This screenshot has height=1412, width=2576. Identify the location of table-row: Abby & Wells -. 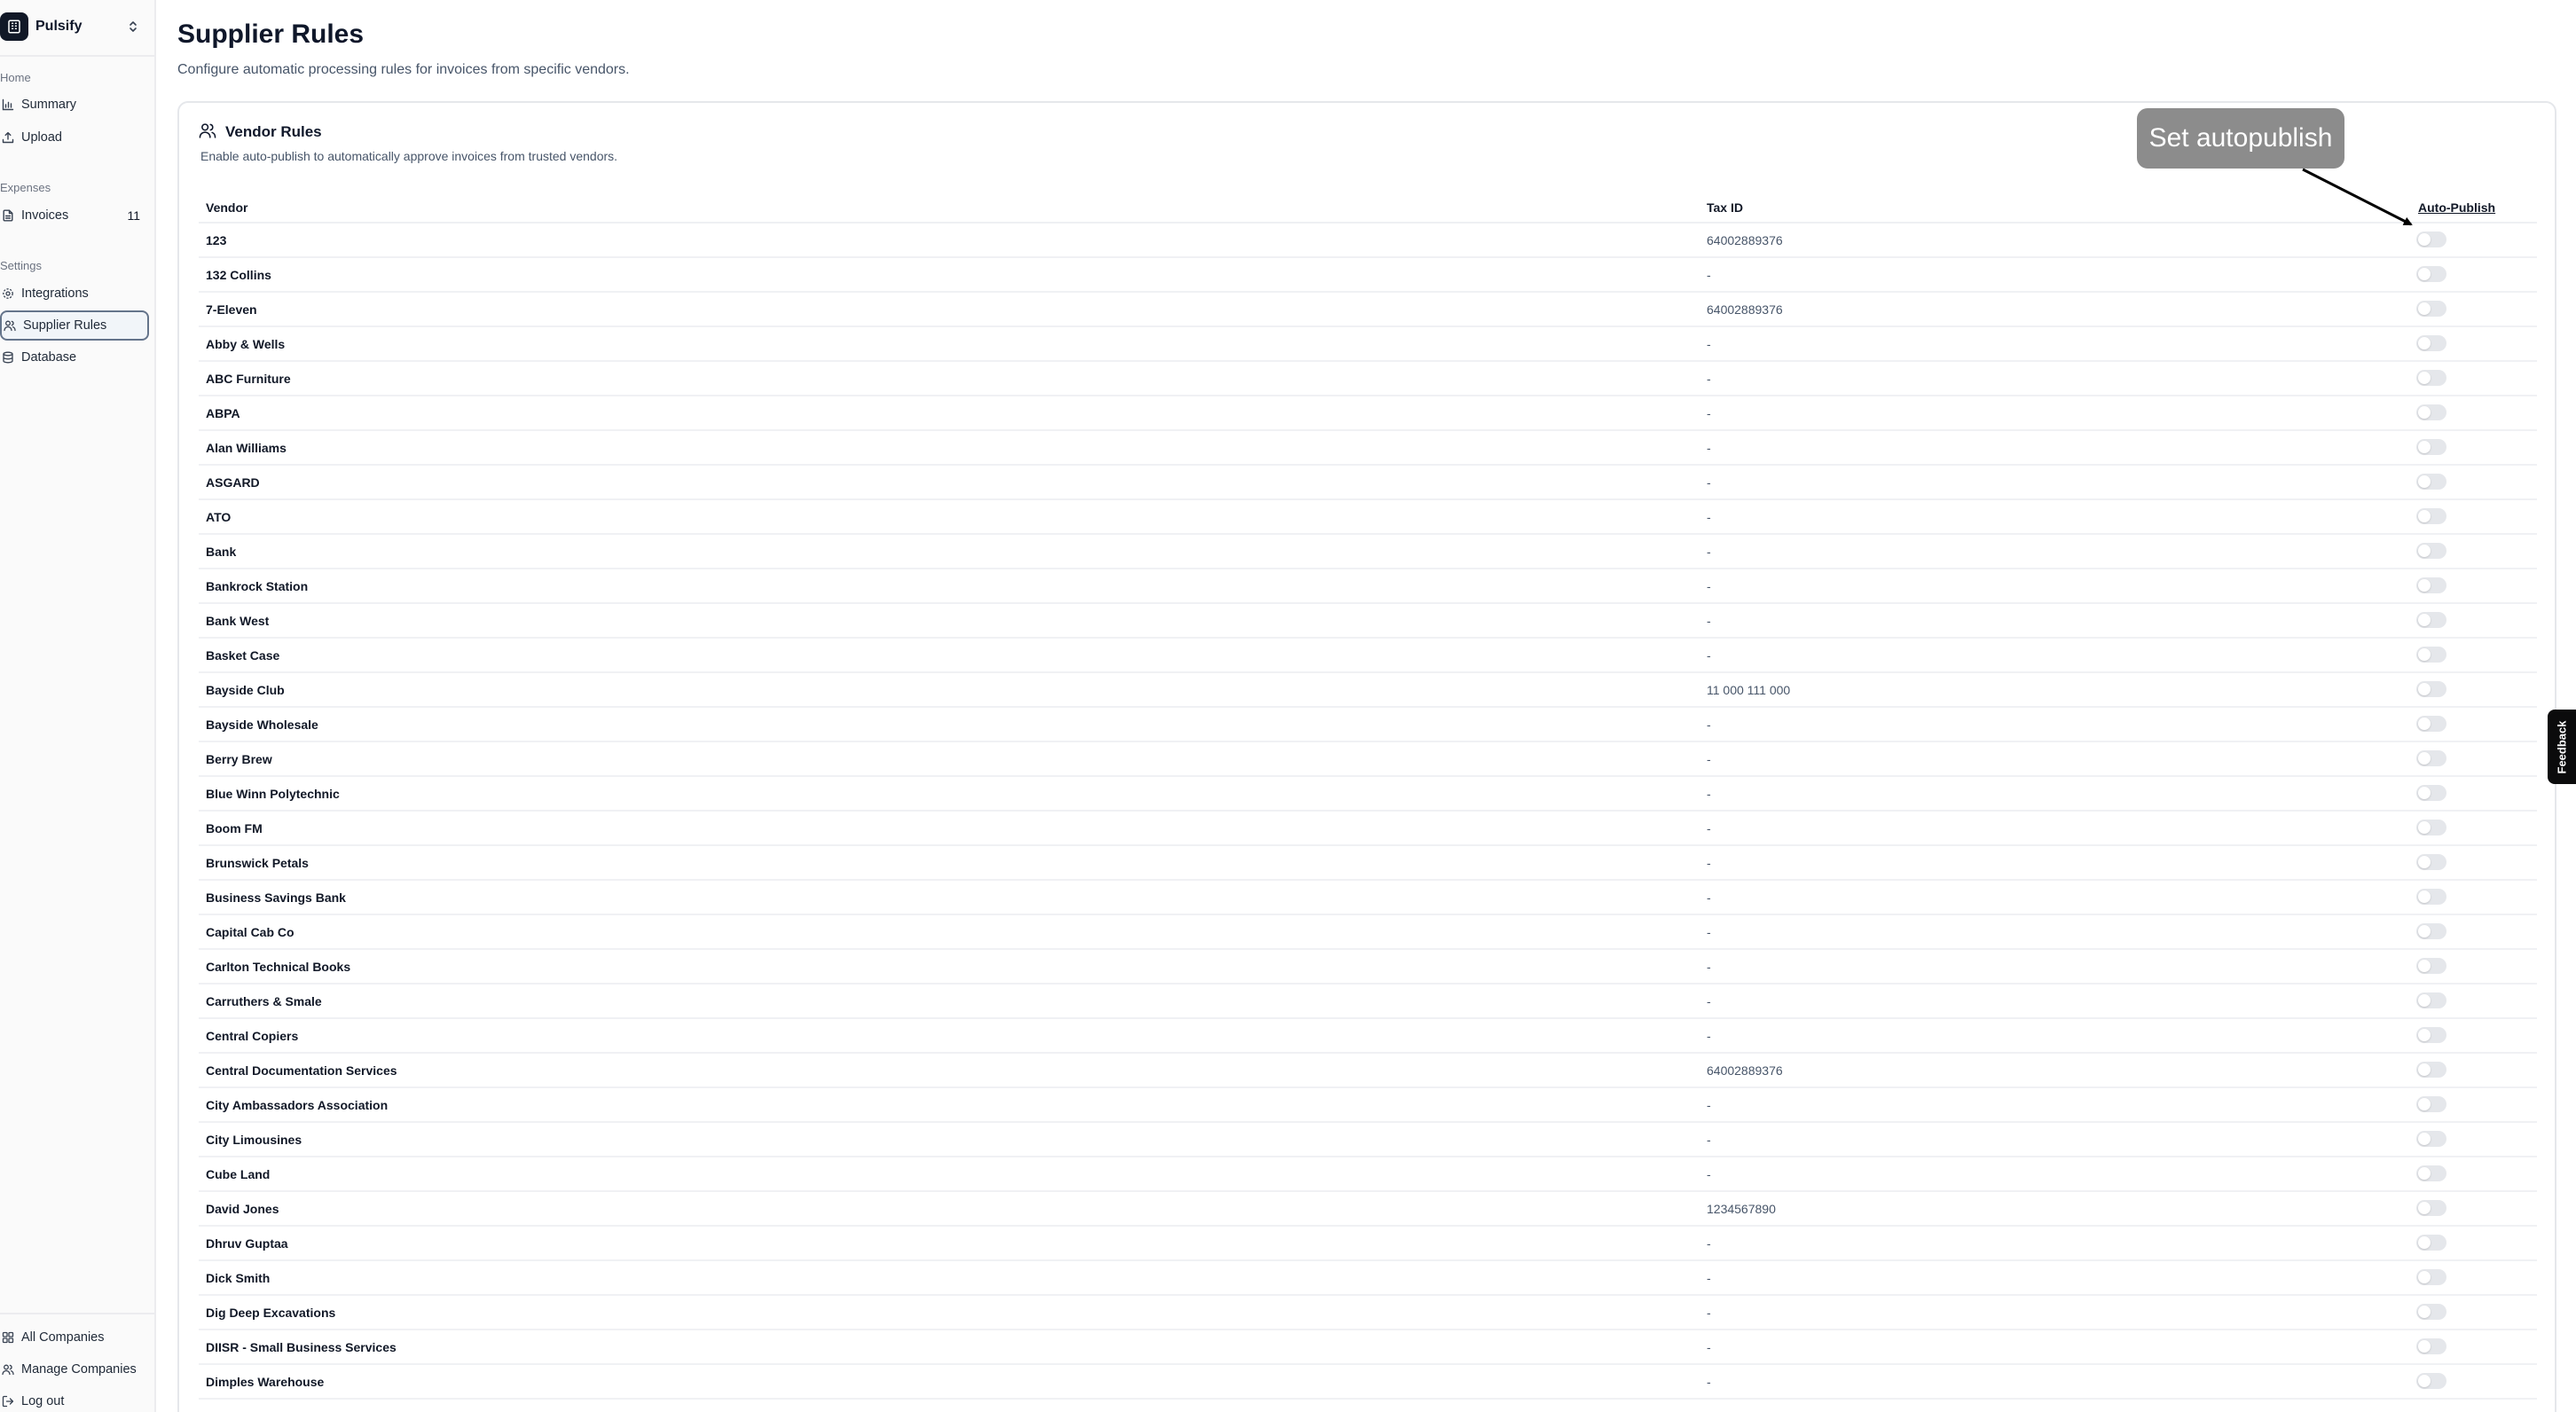
(1368, 344).